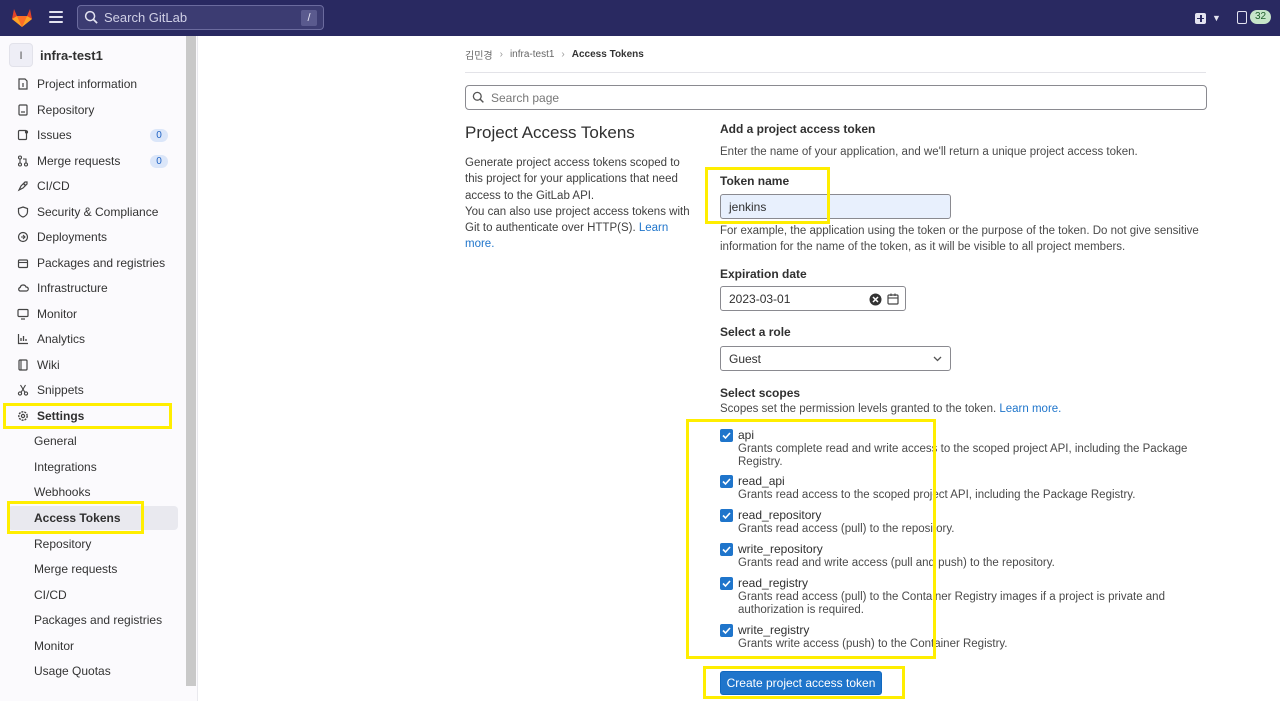 This screenshot has width=1280, height=701. What do you see at coordinates (93, 161) in the screenshot?
I see `sidebar-item-merge-requests: Merge requests 0` at bounding box center [93, 161].